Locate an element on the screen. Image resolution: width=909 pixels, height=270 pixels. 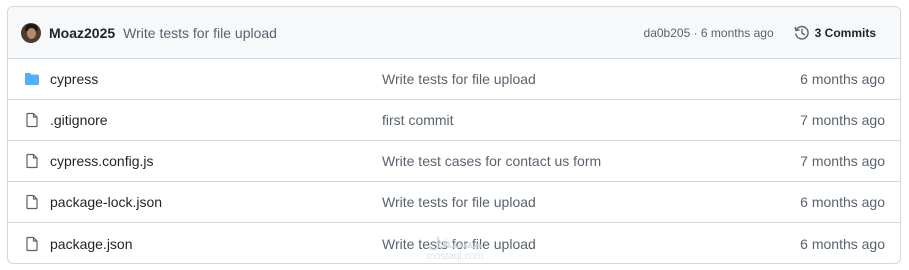
file-name-link: cypress is located at coordinates (216, 79).